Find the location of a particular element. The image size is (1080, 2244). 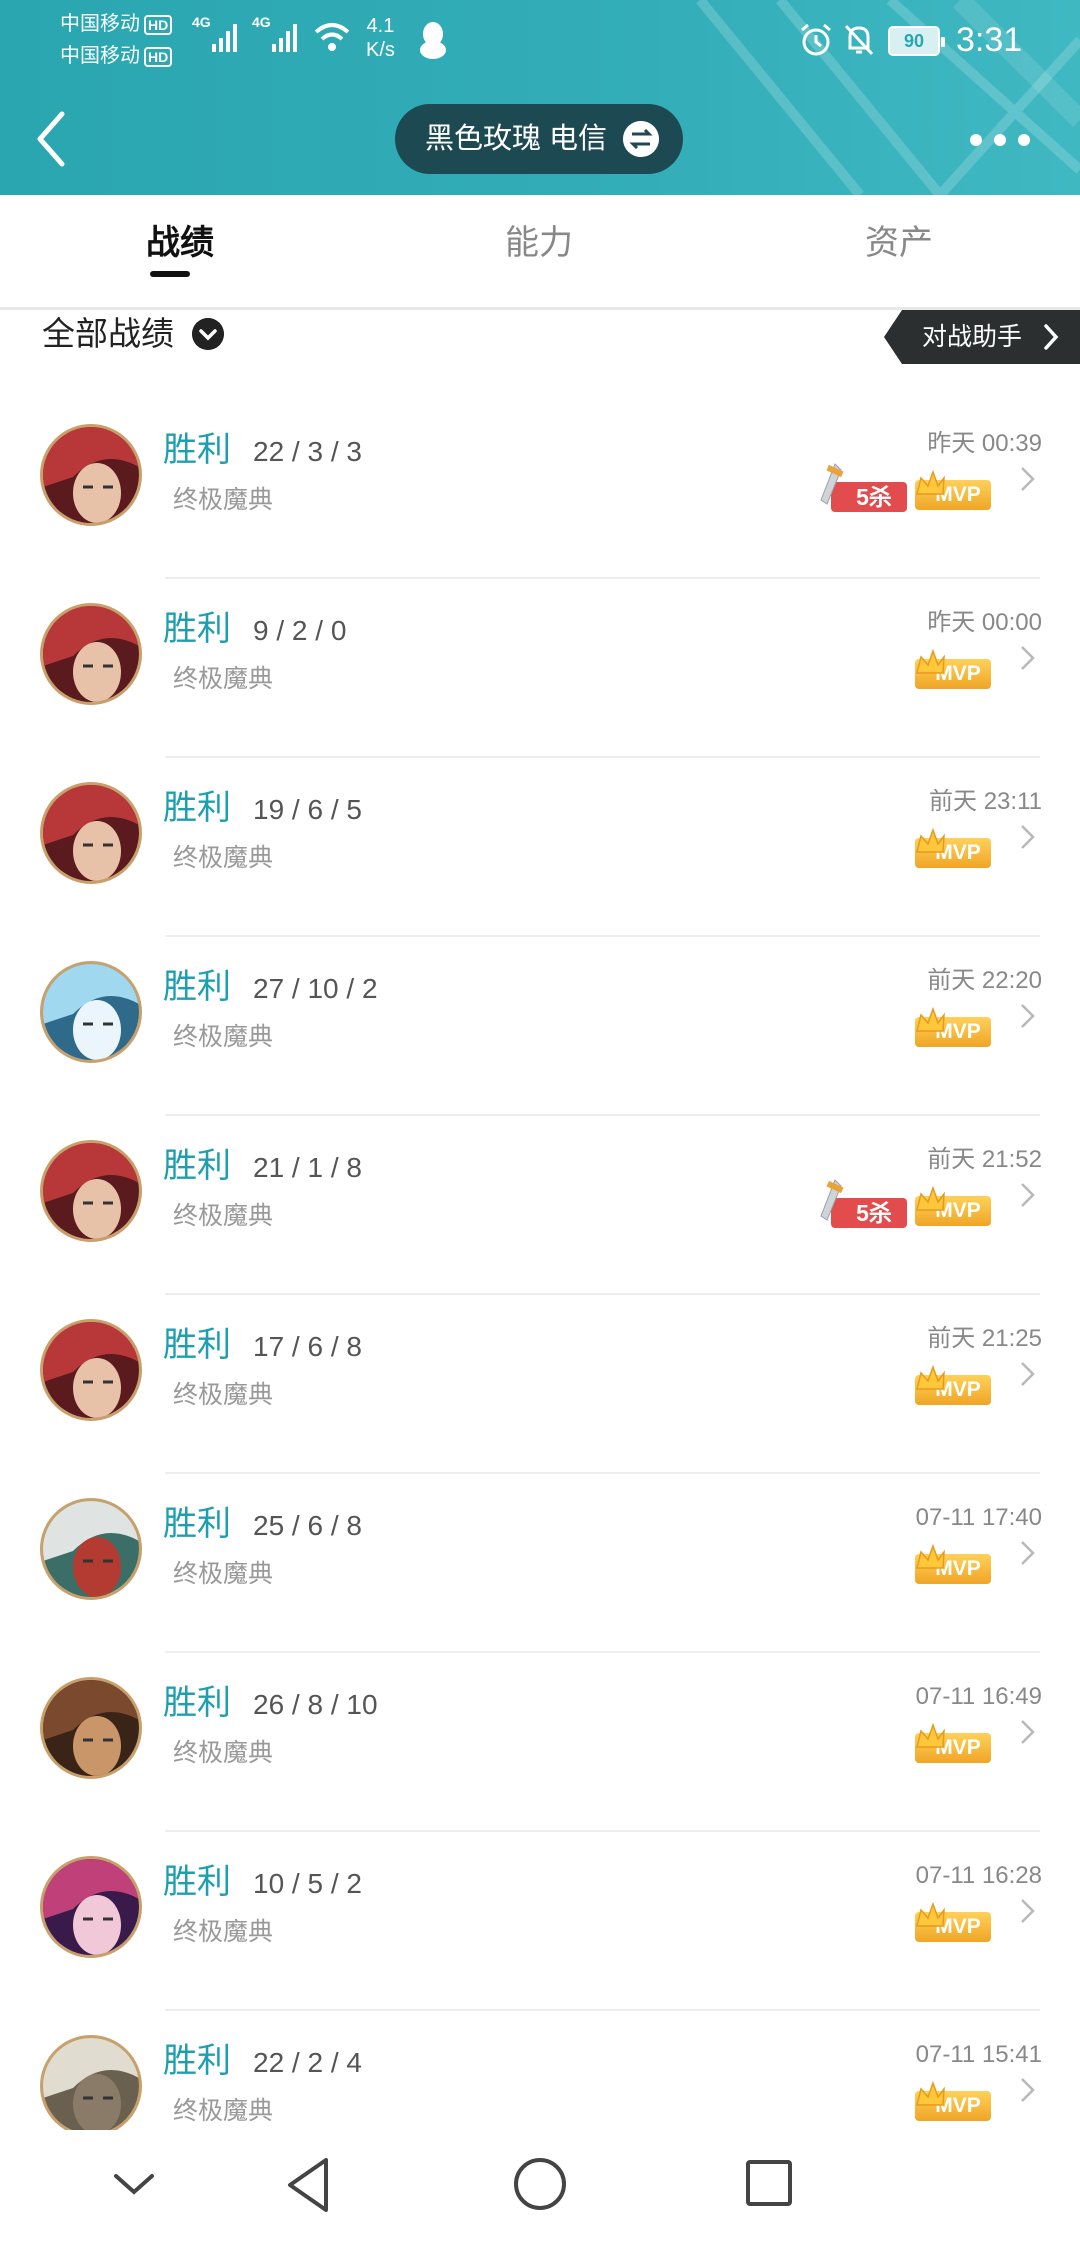

match-kda: 26 / 8 / 10 is located at coordinates (315, 1704).